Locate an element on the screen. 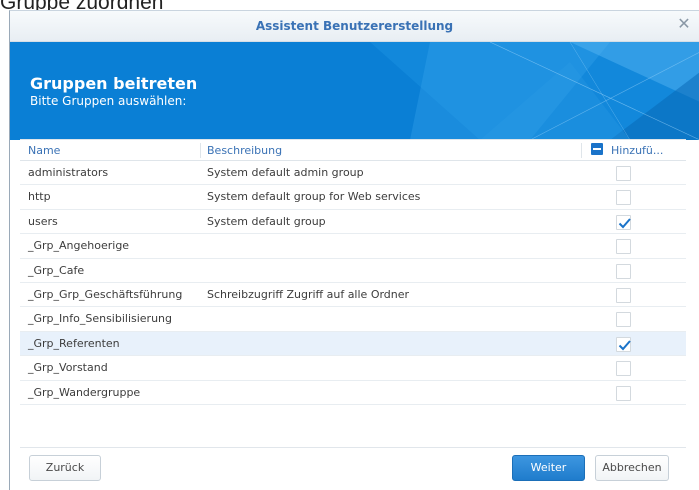 The height and width of the screenshot is (490, 699). column-header-description: Beschreibung is located at coordinates (244, 150).